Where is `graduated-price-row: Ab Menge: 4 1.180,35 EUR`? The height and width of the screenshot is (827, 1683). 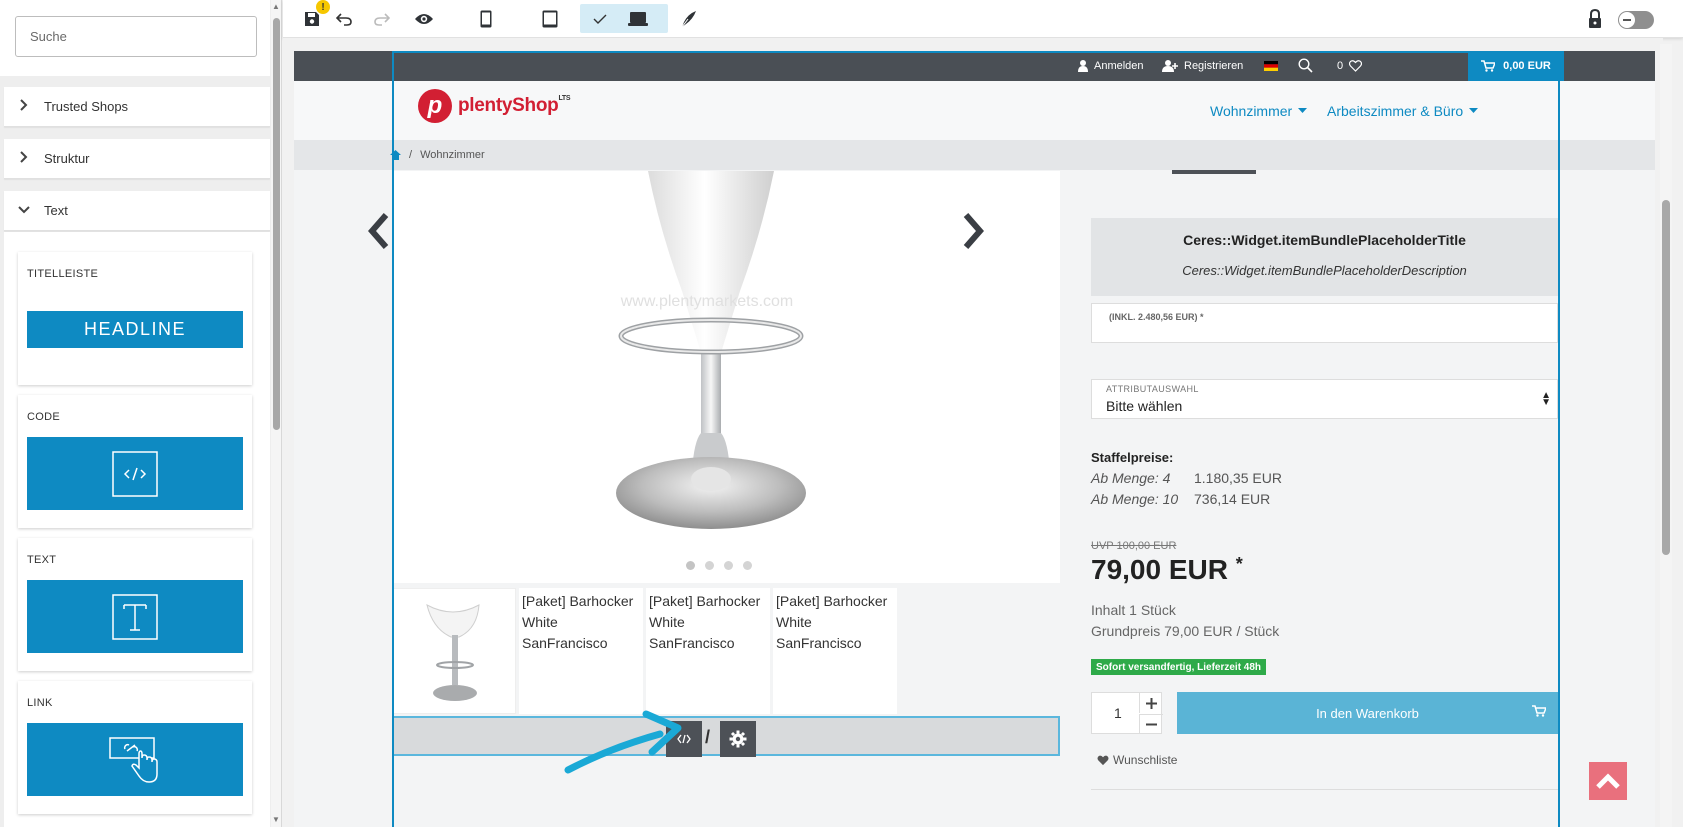
graduated-price-row: Ab Menge: 4 1.180,35 EUR is located at coordinates (1186, 478).